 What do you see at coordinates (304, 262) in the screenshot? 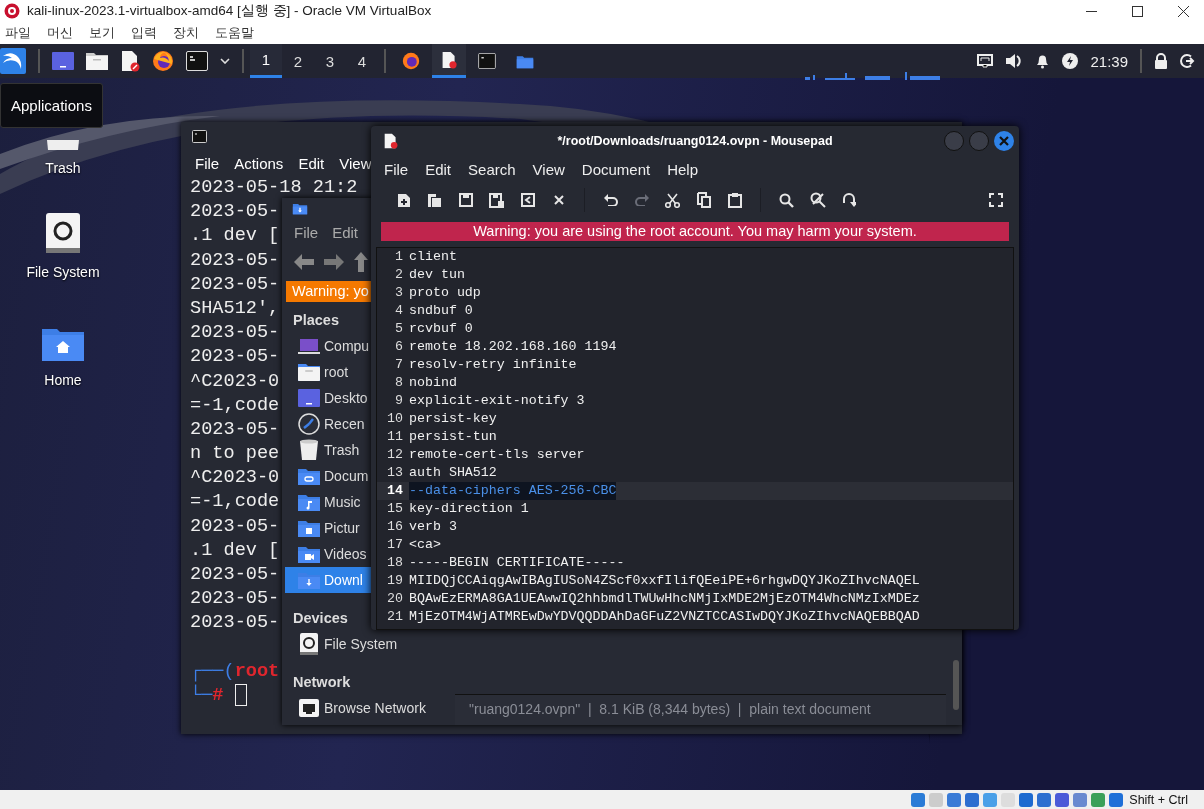
I see `back-arrow-icon` at bounding box center [304, 262].